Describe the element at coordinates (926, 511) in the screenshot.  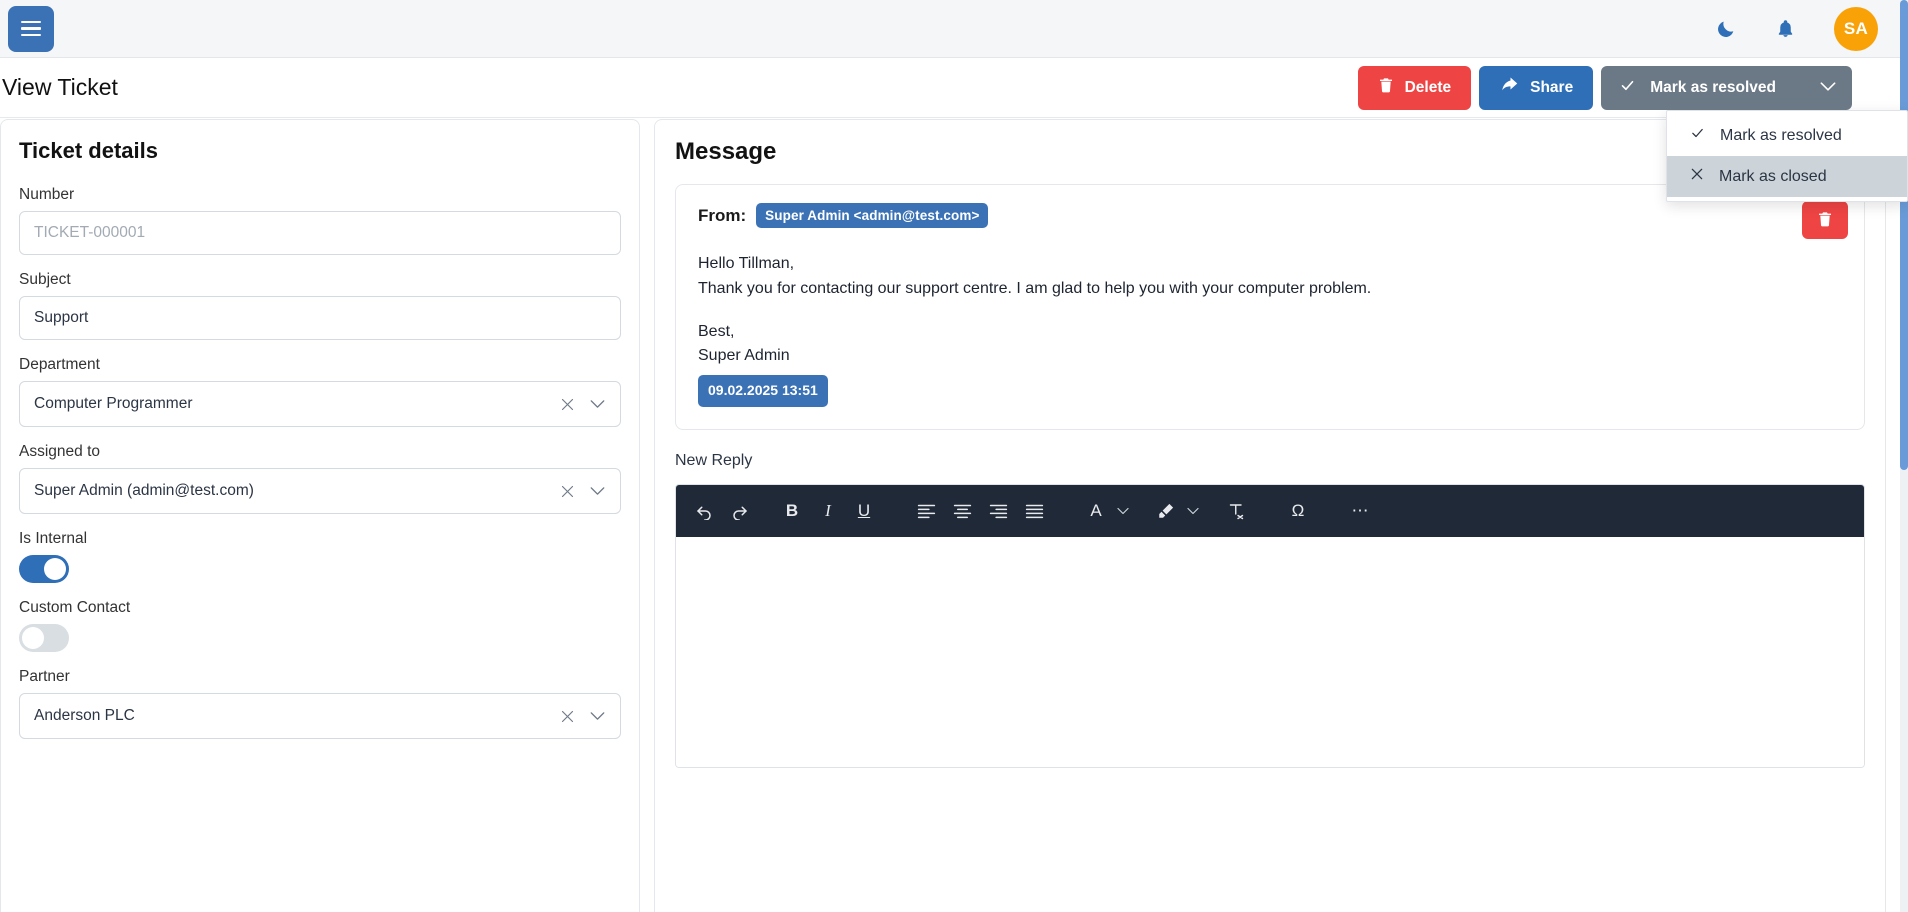
I see `align-left-icon` at that location.